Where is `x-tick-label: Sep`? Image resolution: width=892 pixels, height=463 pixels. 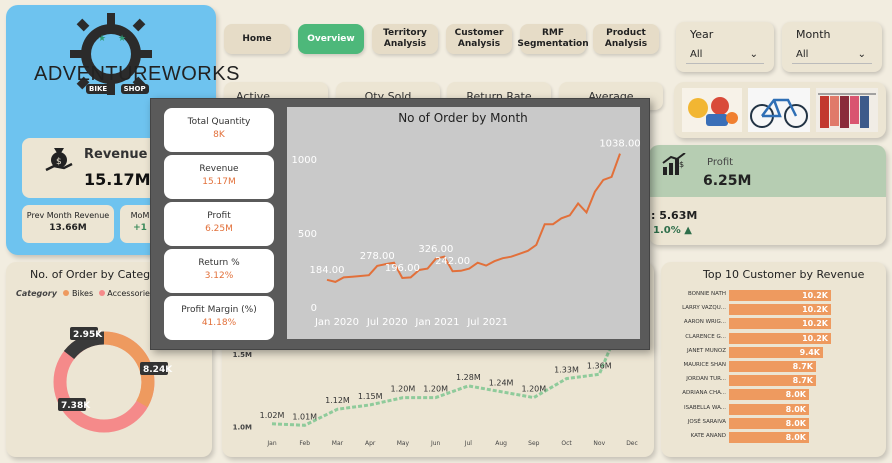
x-tick-label: Sep is located at coordinates (534, 443).